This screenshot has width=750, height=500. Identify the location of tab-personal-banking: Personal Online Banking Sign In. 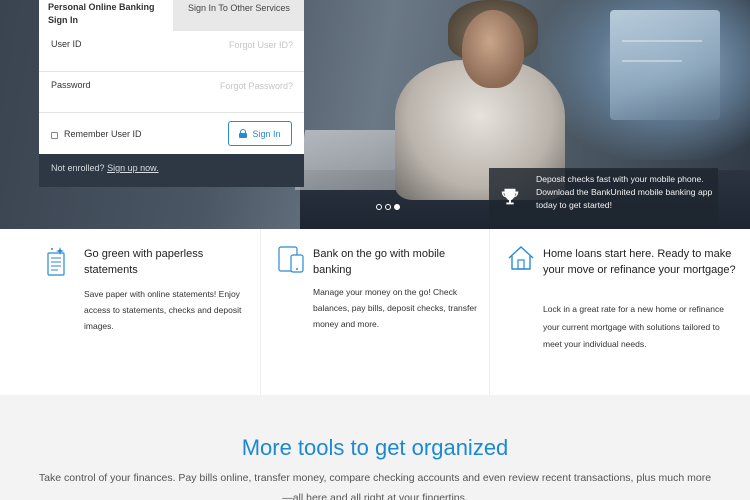
(106, 15).